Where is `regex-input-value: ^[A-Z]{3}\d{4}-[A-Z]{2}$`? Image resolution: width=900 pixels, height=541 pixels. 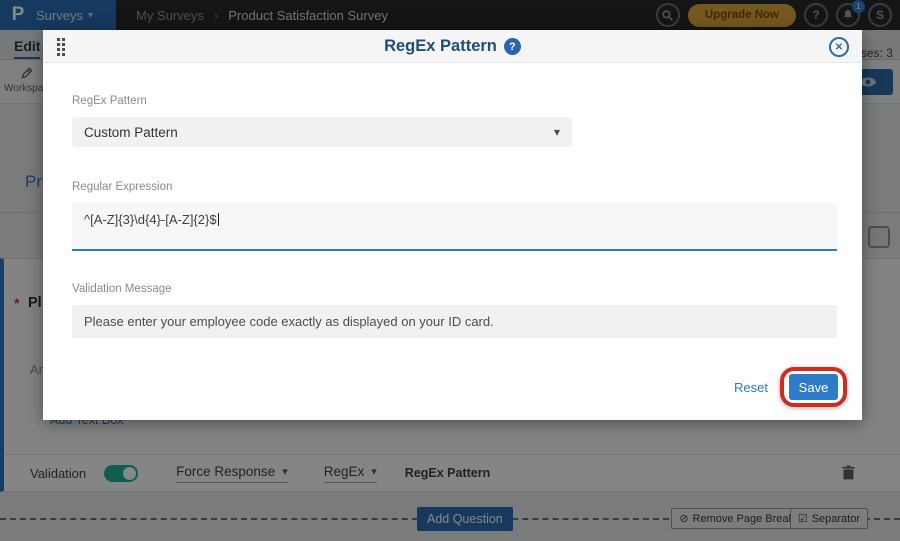 regex-input-value: ^[A-Z]{3}\d{4}-[A-Z]{2}$ is located at coordinates (150, 219).